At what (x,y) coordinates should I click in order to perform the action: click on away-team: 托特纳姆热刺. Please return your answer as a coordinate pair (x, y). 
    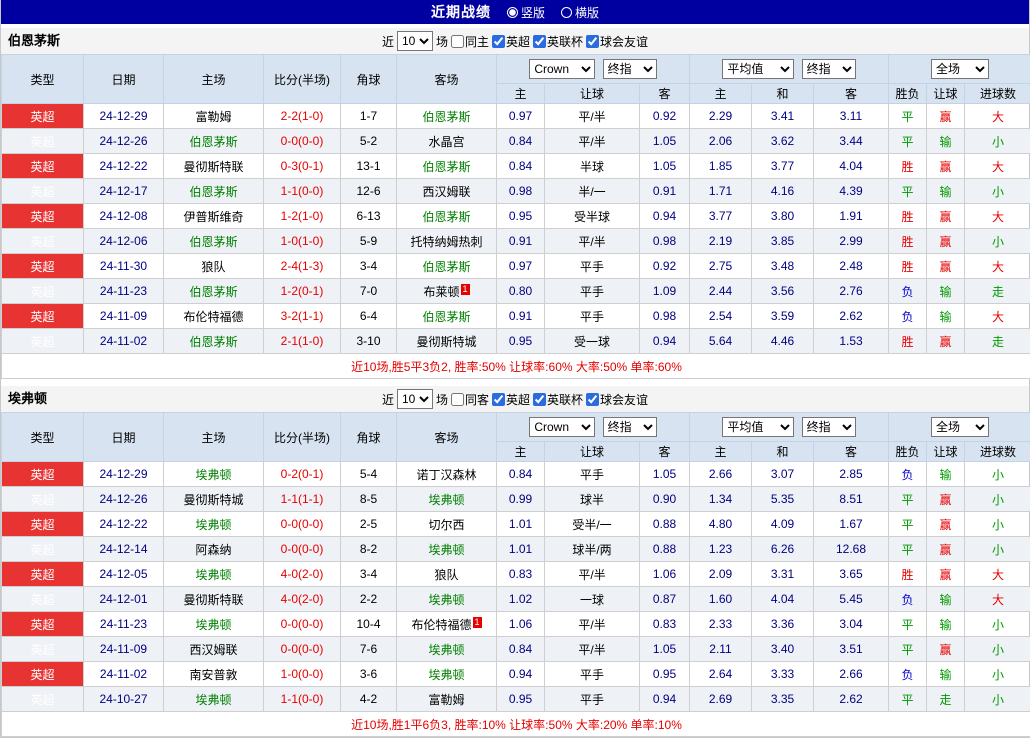
    Looking at the image, I should click on (447, 241).